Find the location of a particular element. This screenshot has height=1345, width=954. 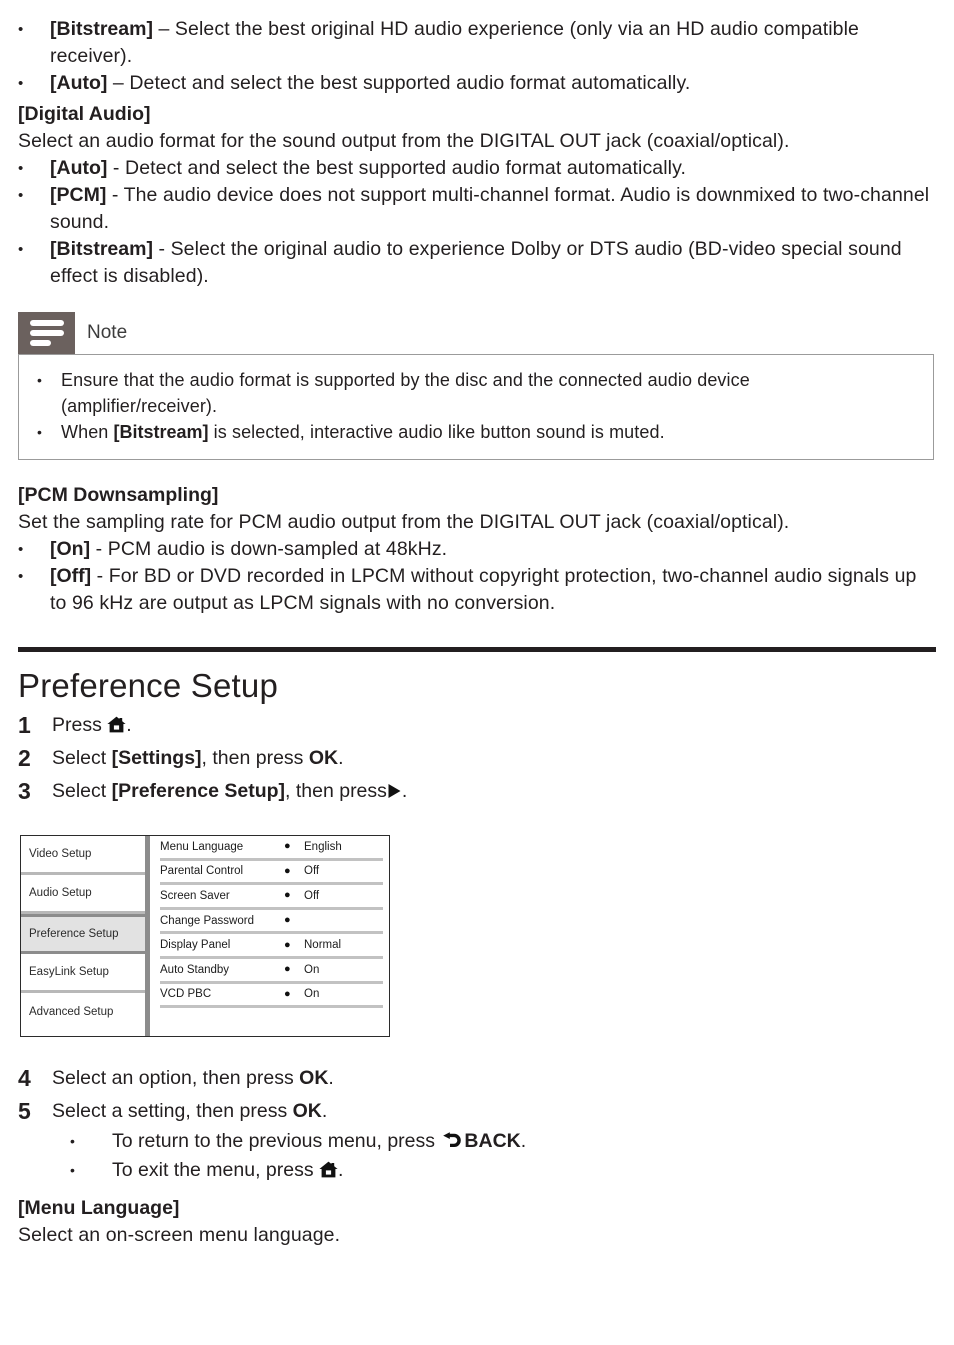

term-label: [Preference Setup] is located at coordinates (198, 791).